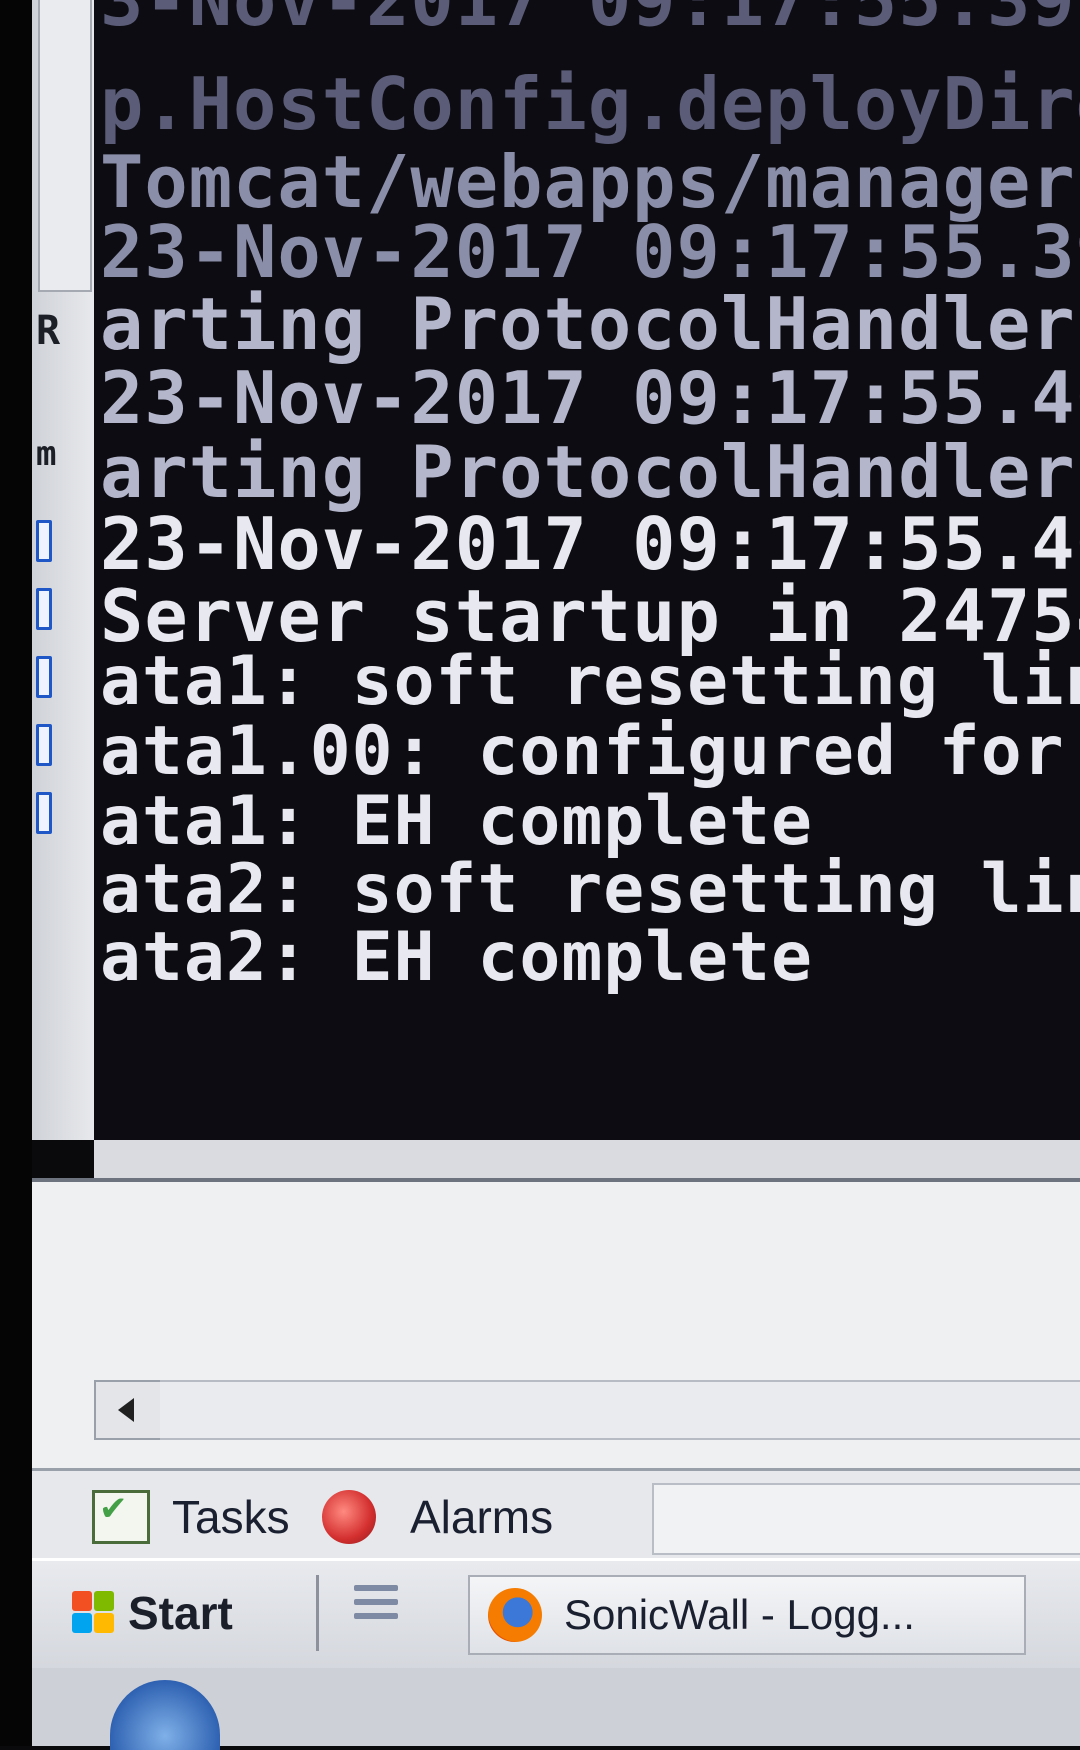 This screenshot has height=1750, width=1080. Describe the element at coordinates (590, 681) in the screenshot. I see `terminal-line: ata1: soft resetting link` at that location.